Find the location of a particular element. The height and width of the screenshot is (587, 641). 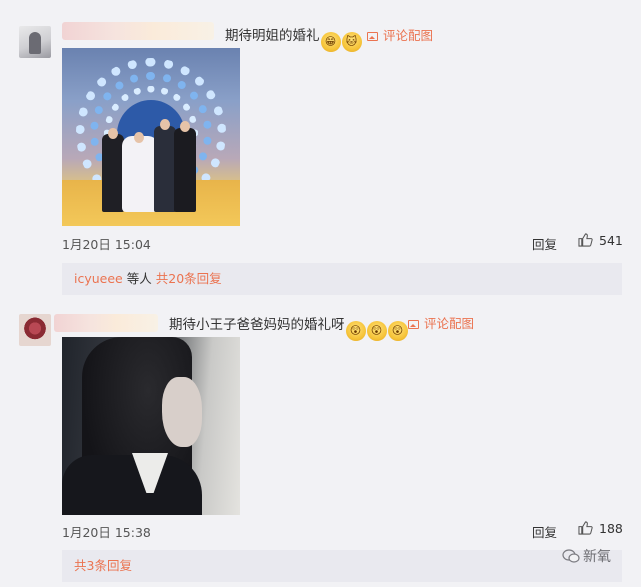

photo-face is located at coordinates (182, 412).